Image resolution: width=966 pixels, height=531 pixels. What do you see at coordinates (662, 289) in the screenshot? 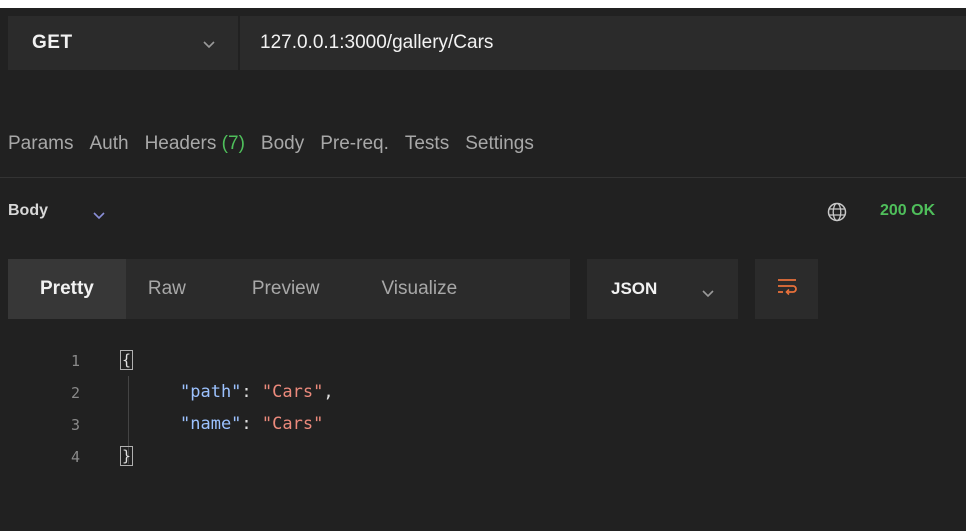
I see `format-select: JSON` at bounding box center [662, 289].